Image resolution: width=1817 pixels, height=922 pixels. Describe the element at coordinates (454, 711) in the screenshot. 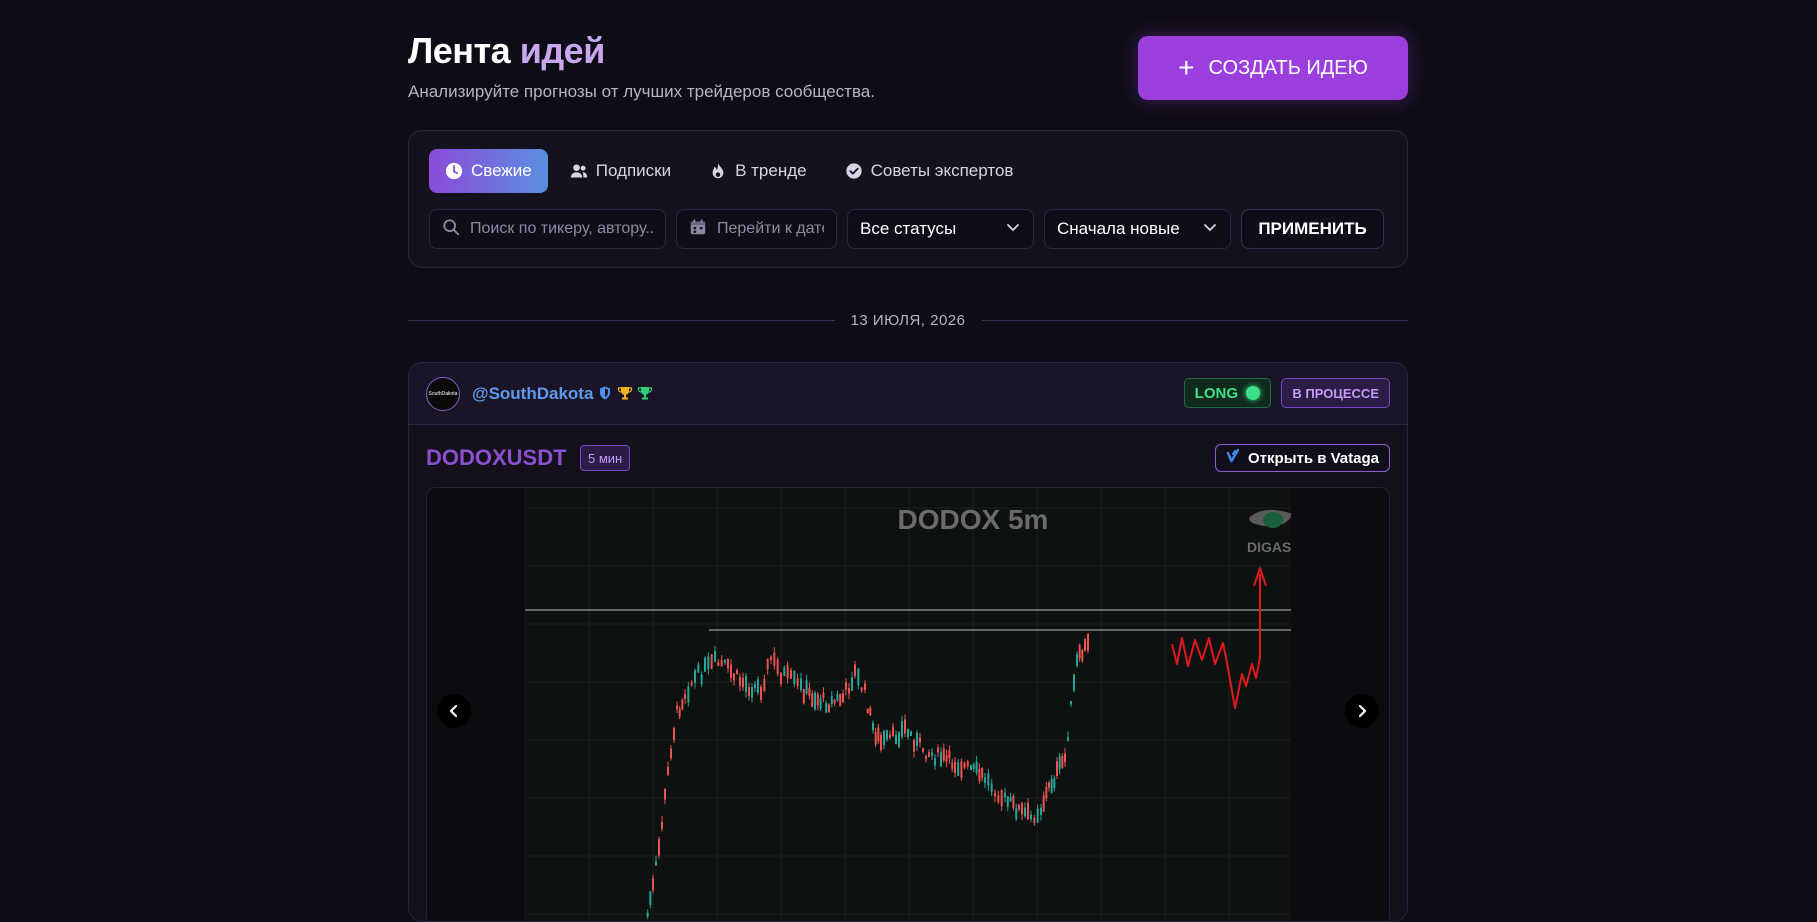

I see `carousel-prev-button` at that location.